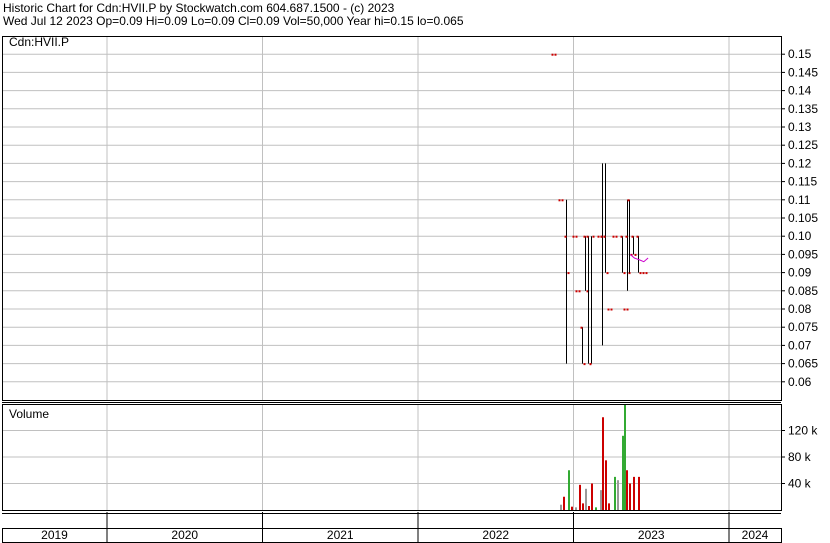 The width and height of the screenshot is (830, 543). Describe the element at coordinates (803, 431) in the screenshot. I see `volume-y-tick-label: 120 k` at that location.